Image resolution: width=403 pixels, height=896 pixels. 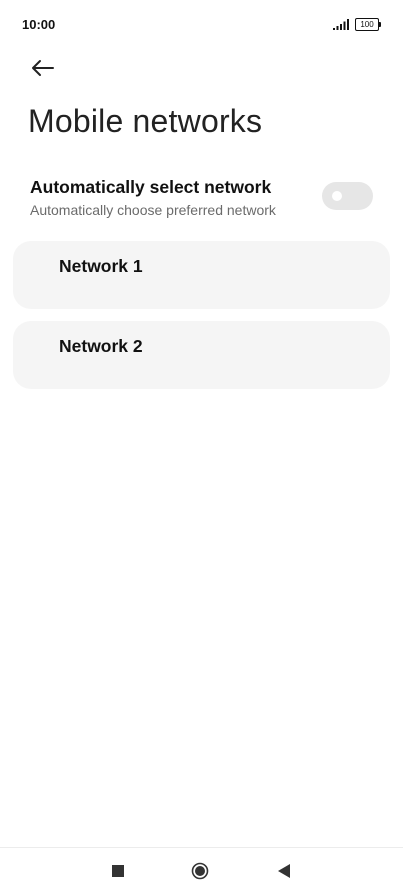 I want to click on back-icon, so click(x=284, y=871).